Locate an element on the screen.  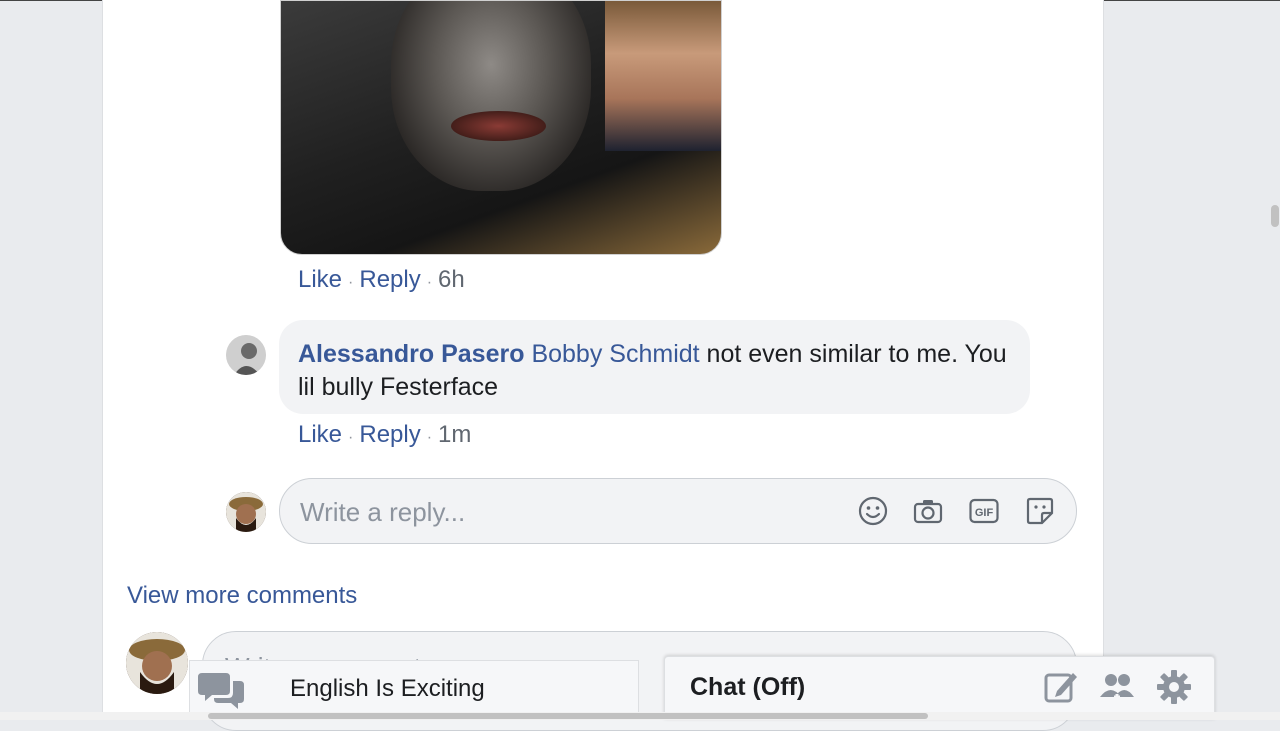
comment-actions: Like · Reply · 1m is located at coordinates (384, 435).